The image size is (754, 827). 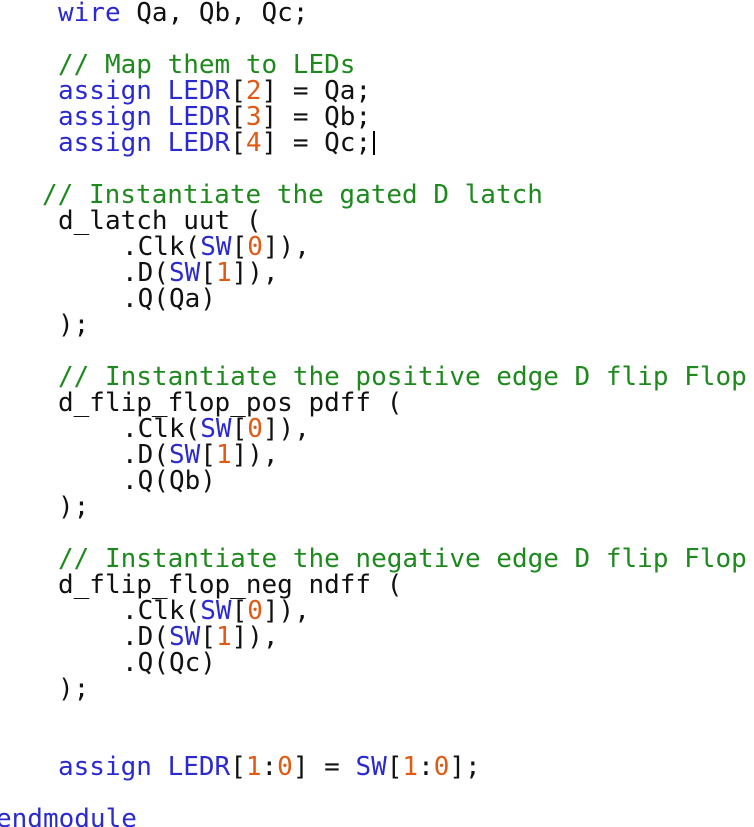 I want to click on code-line-endmodule: endmodule, so click(x=68, y=816).